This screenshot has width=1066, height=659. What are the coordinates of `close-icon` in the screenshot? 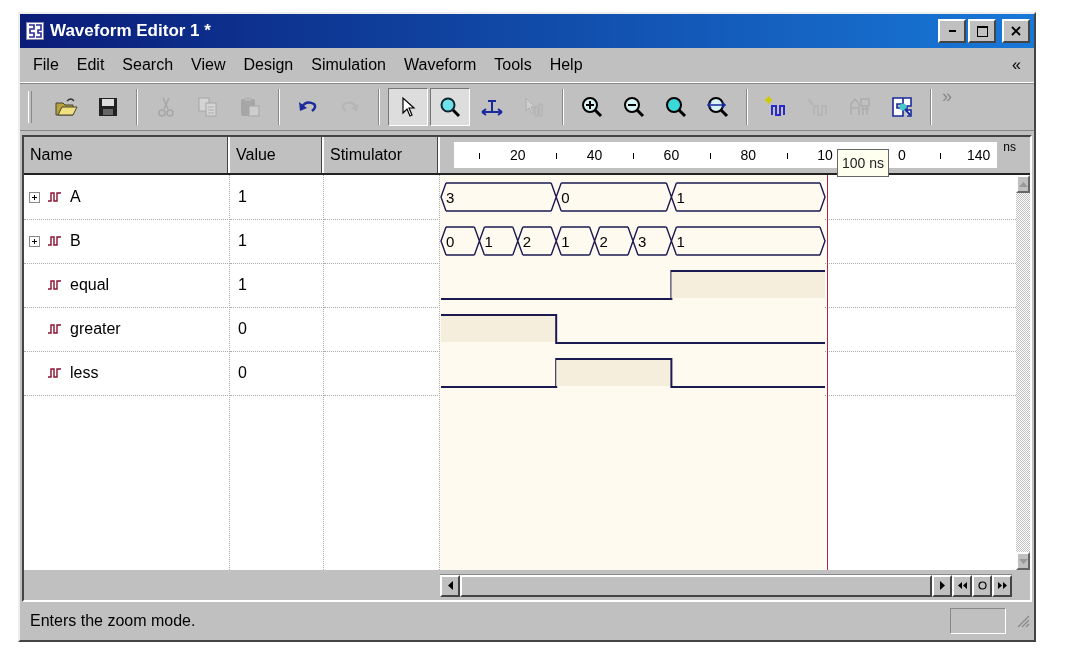 It's located at (1016, 31).